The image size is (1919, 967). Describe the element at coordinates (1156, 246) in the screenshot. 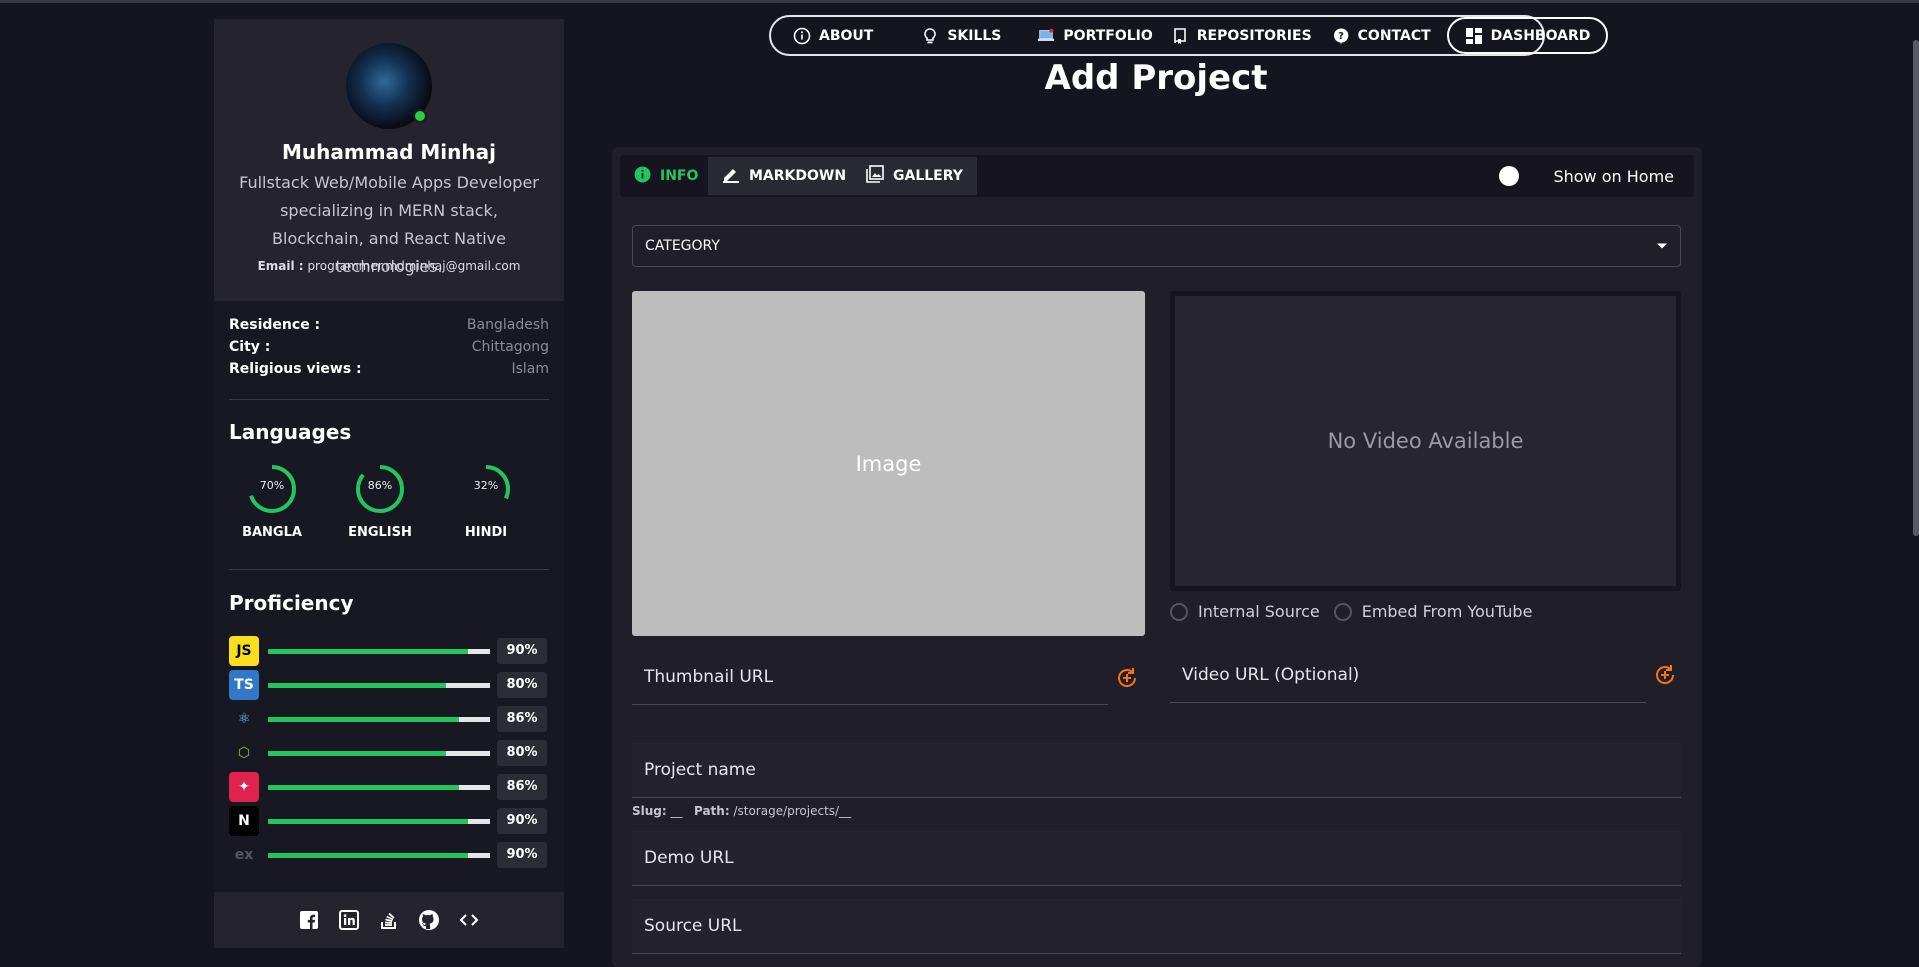

I see `category-select: CATEGORY` at that location.